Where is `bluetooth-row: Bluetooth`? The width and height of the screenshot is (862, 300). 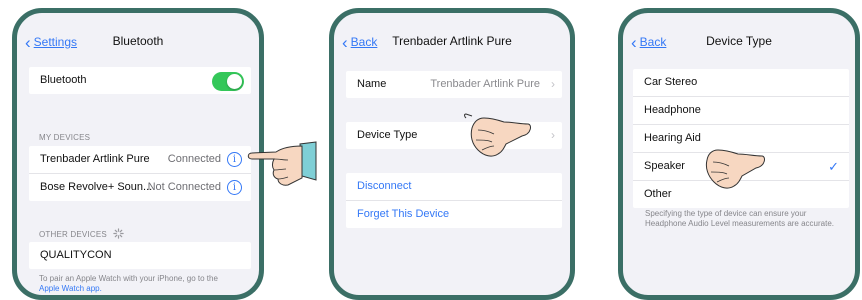 bluetooth-row: Bluetooth is located at coordinates (140, 80).